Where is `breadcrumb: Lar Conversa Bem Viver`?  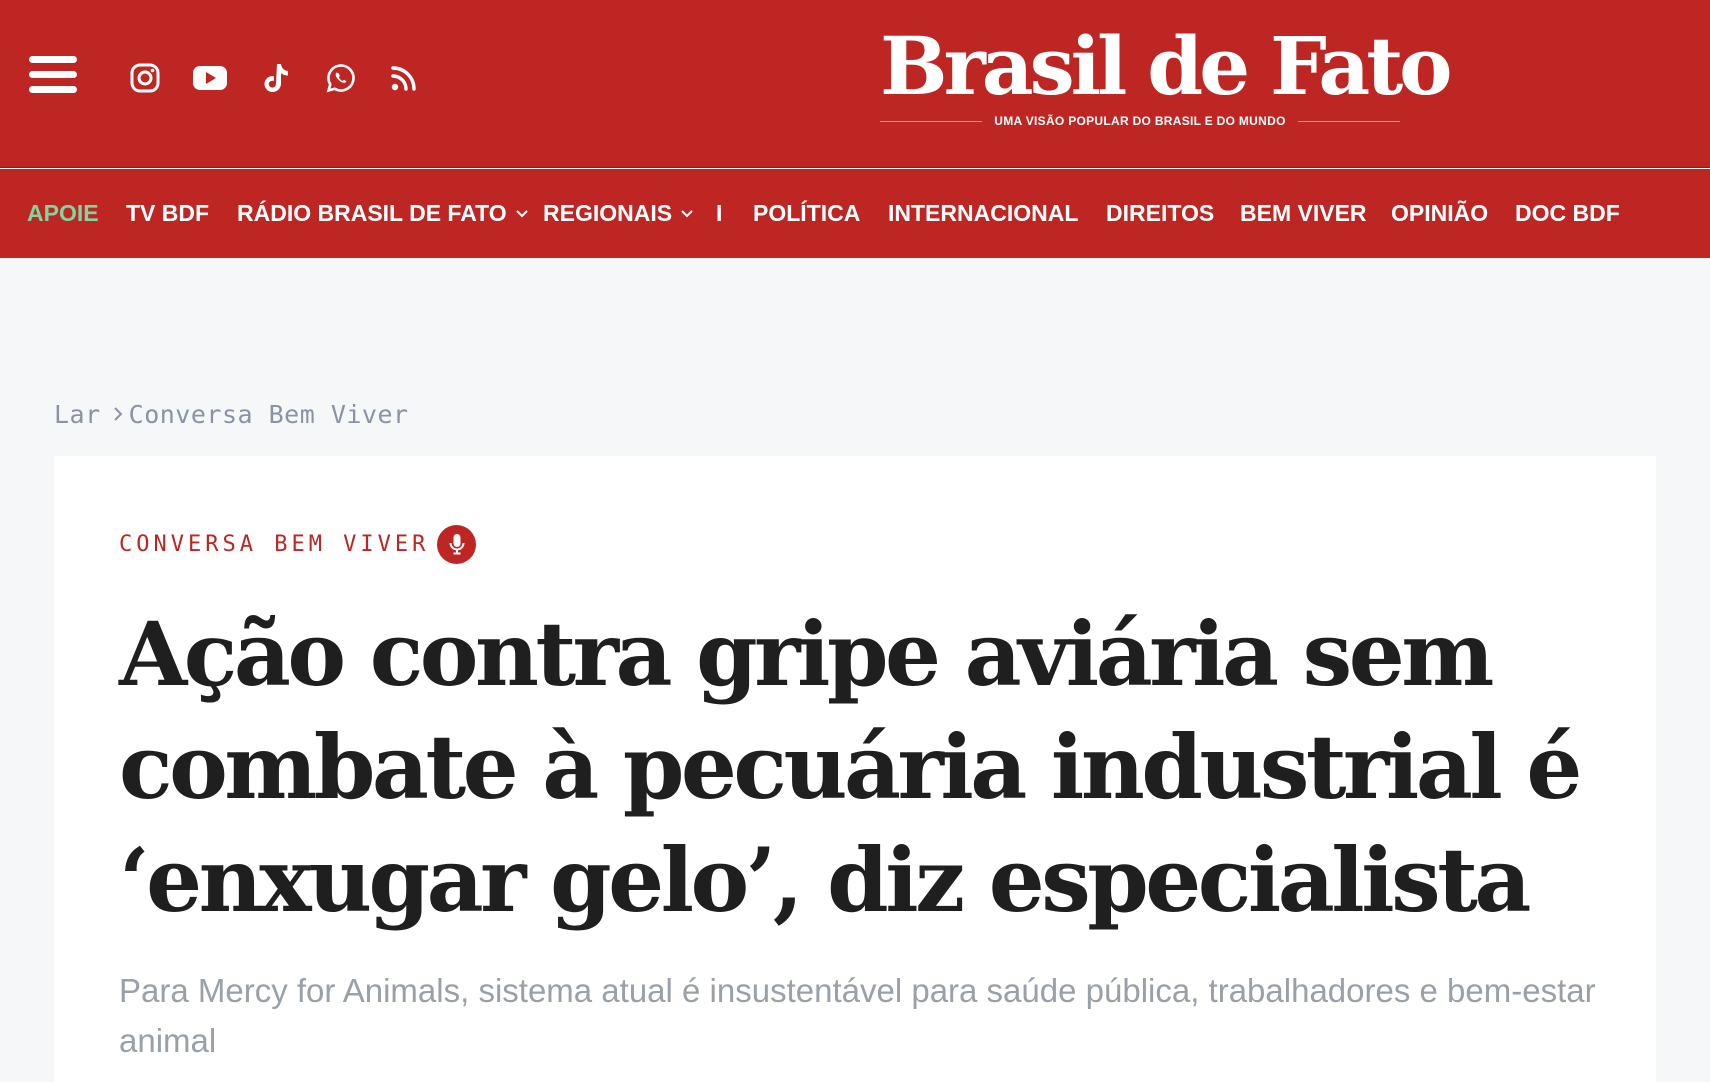 breadcrumb: Lar Conversa Bem Viver is located at coordinates (231, 414).